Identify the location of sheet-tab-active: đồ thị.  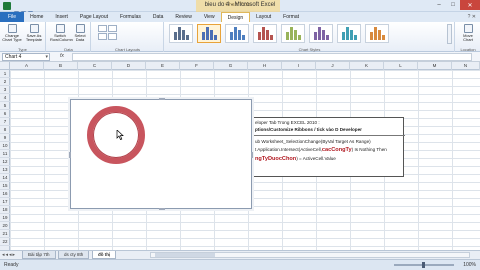
(104, 255).